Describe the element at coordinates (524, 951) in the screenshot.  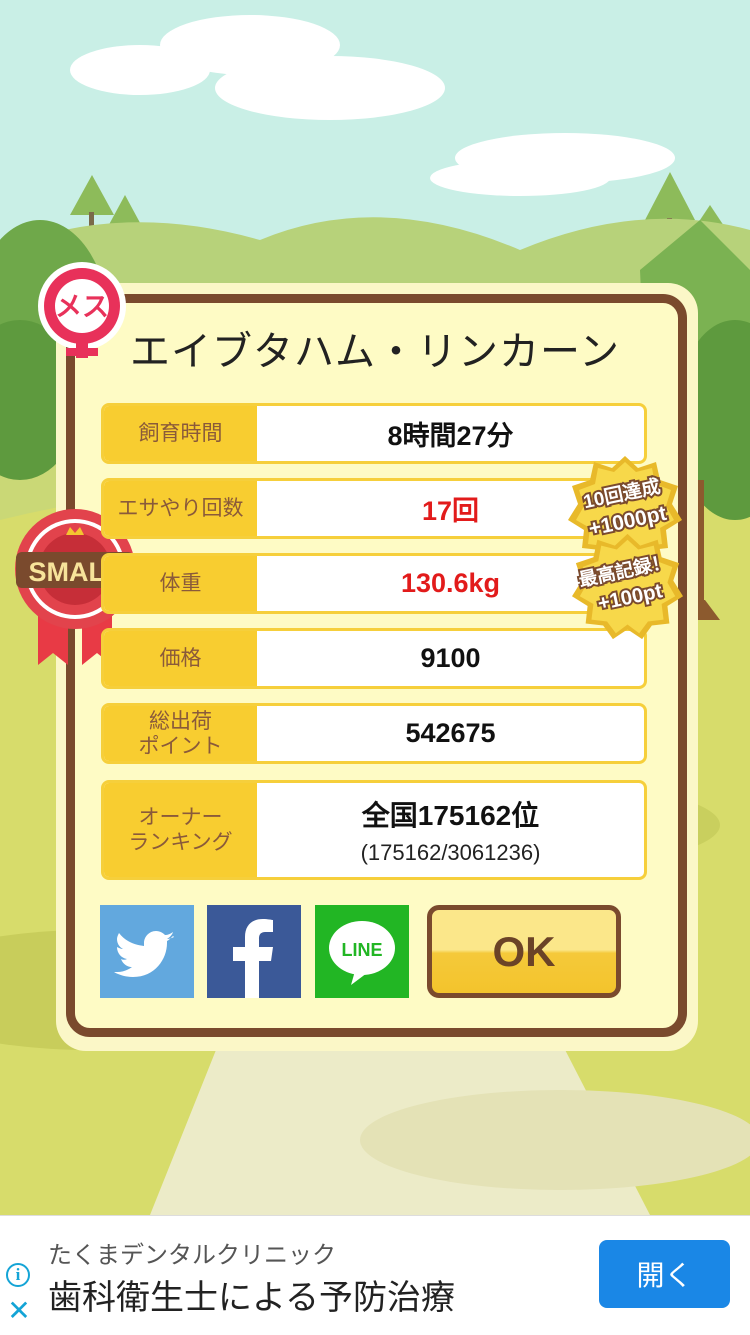
I see `ok-button: OK` at that location.